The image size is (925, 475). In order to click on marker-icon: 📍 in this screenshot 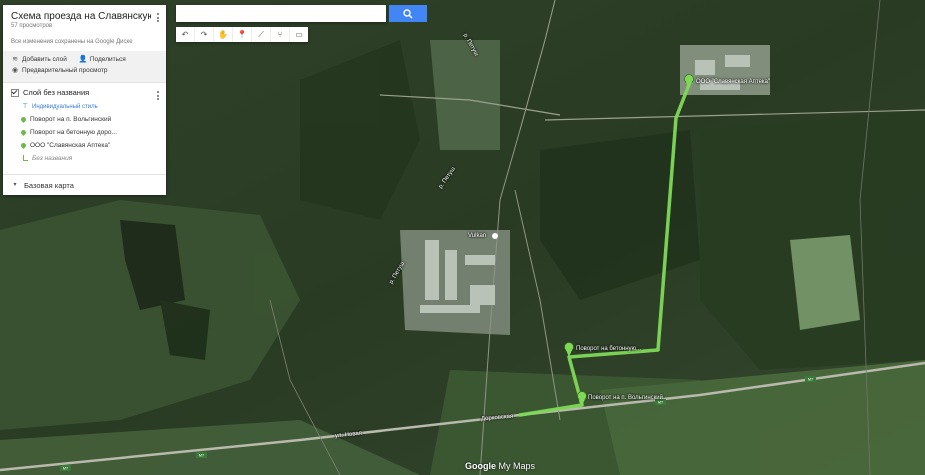, I will do `click(242, 34)`.